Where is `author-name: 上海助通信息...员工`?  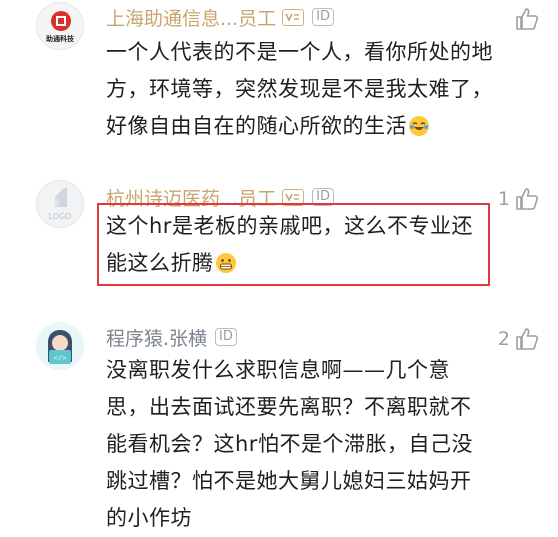
author-name: 上海助通信息...员工 is located at coordinates (191, 17).